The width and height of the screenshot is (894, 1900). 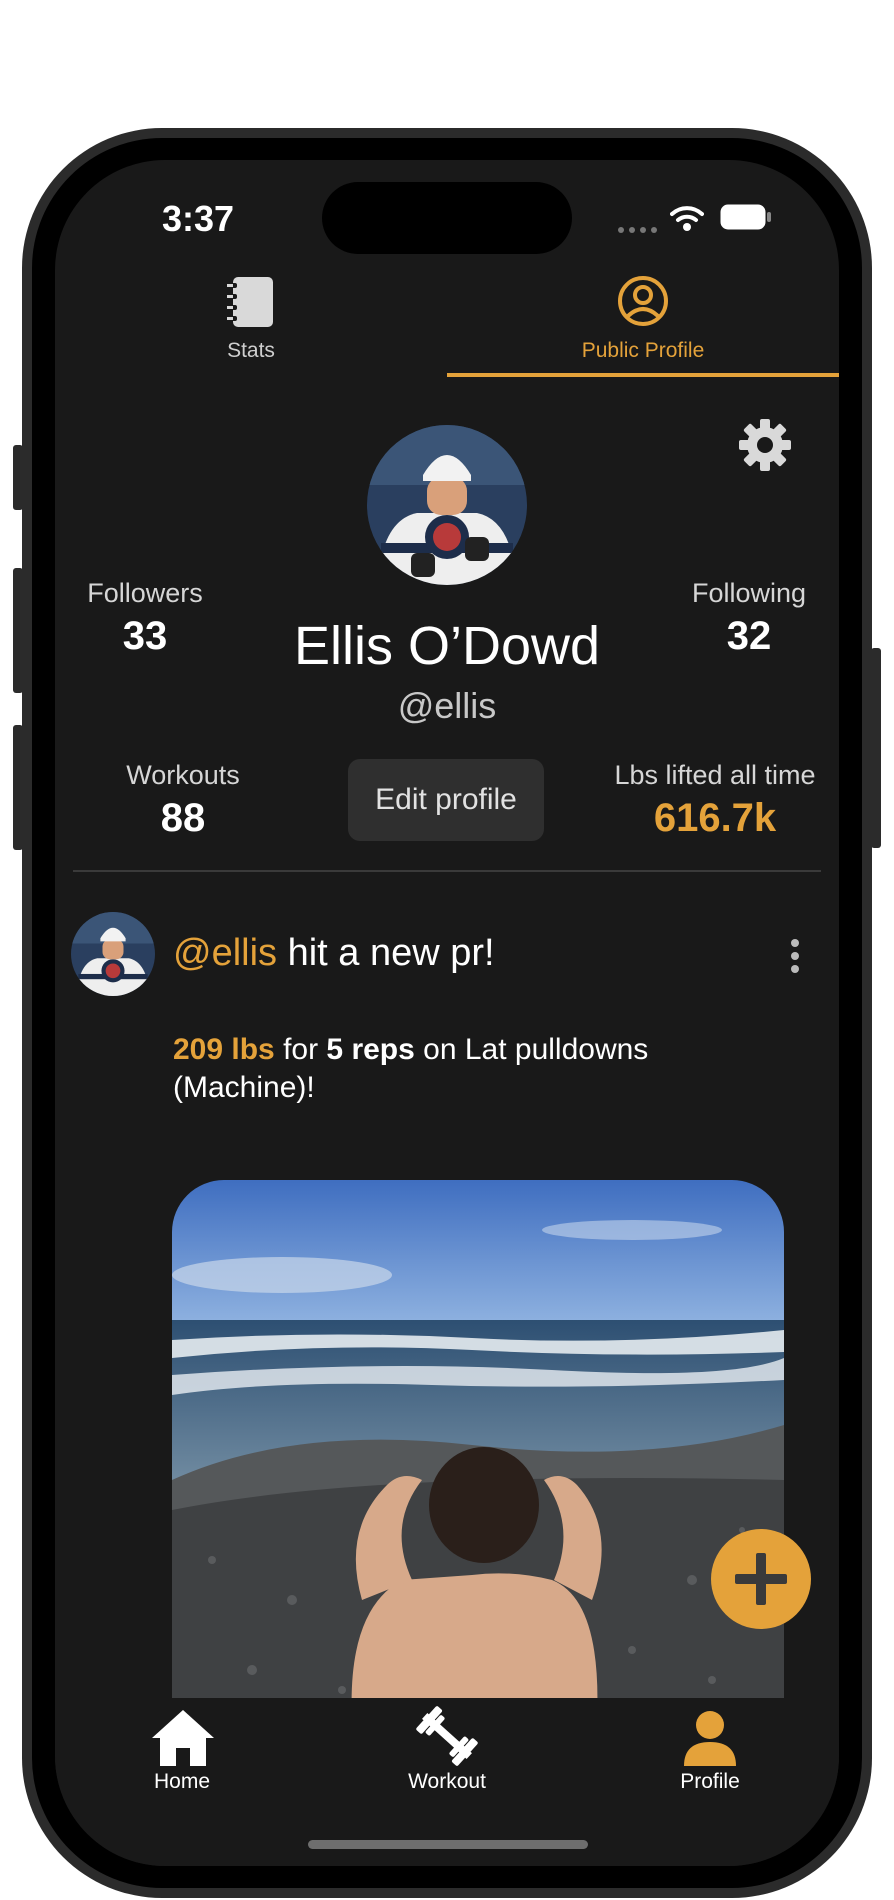 What do you see at coordinates (113, 954) in the screenshot?
I see `post-author-avatar` at bounding box center [113, 954].